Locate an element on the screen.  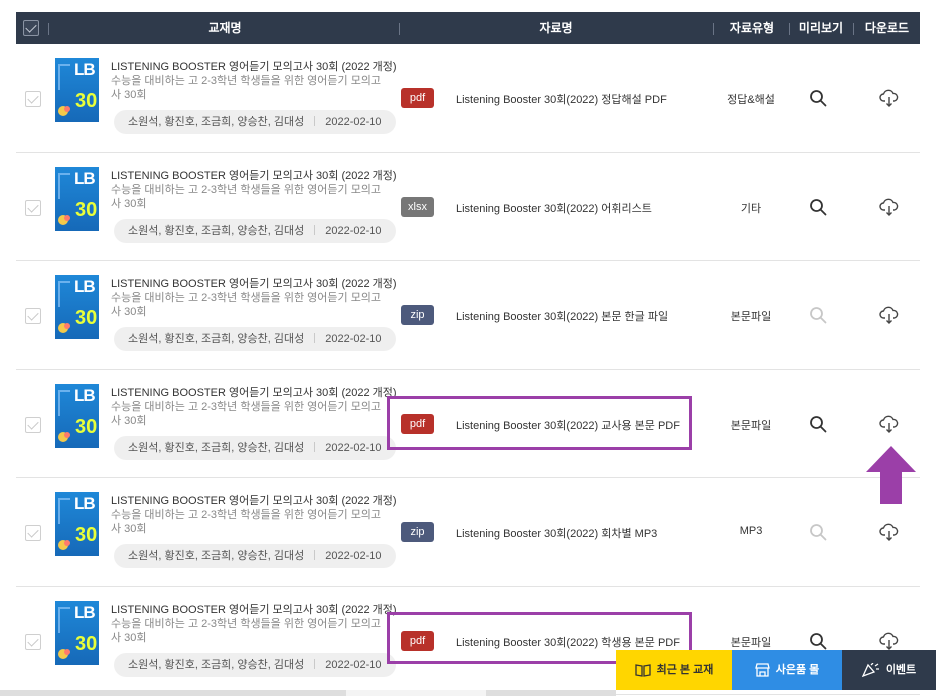
file-format-badge: pdf is located at coordinates (417, 640).